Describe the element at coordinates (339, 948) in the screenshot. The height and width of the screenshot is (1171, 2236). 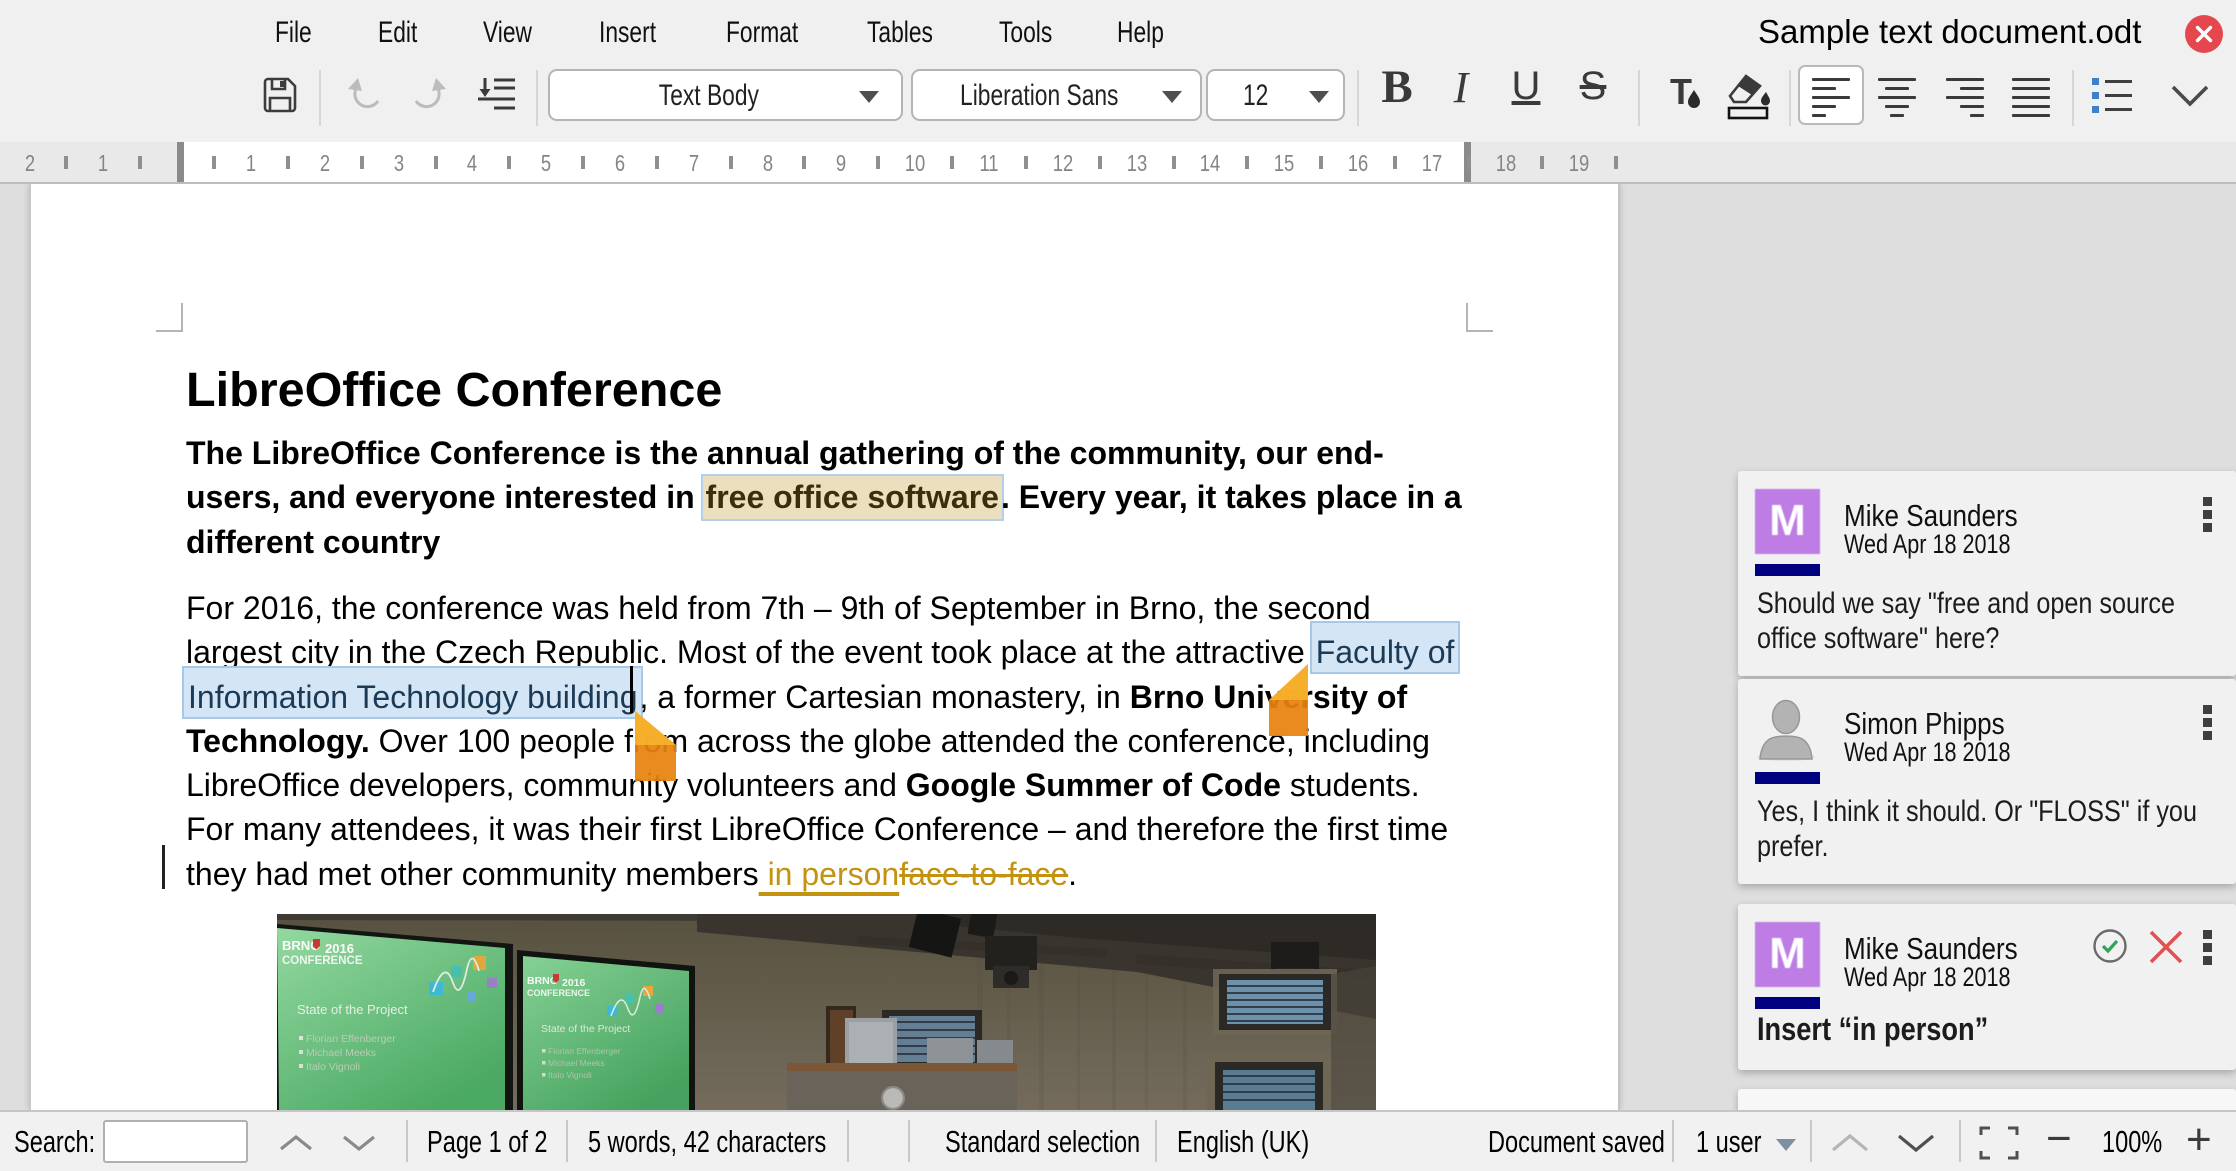
I see `svg-text: 2016` at that location.